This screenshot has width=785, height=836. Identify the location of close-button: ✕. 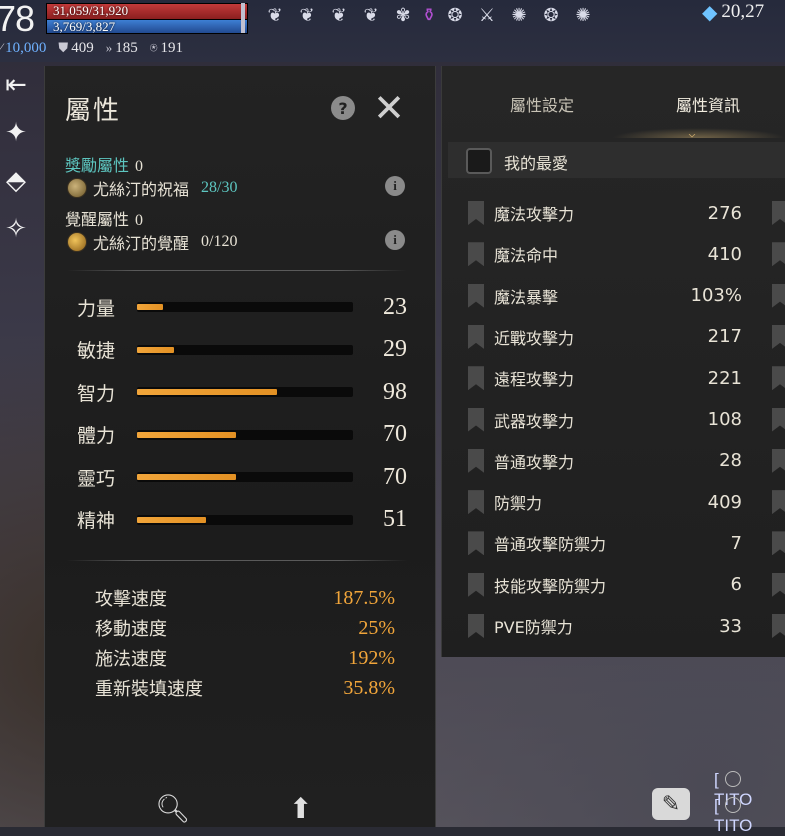
(389, 108).